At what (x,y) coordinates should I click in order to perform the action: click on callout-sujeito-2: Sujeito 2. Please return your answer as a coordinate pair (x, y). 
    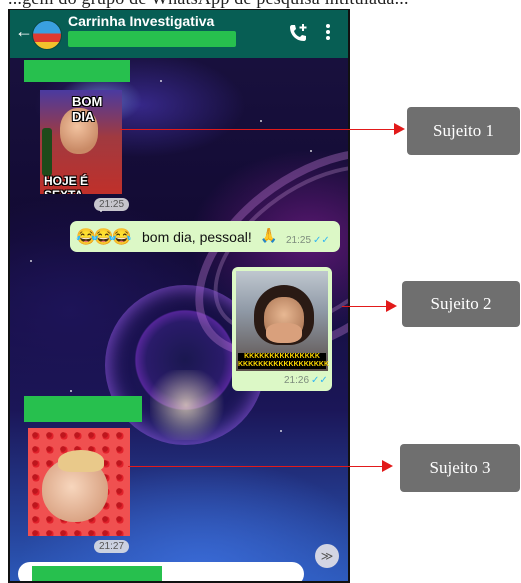
    Looking at the image, I should click on (461, 304).